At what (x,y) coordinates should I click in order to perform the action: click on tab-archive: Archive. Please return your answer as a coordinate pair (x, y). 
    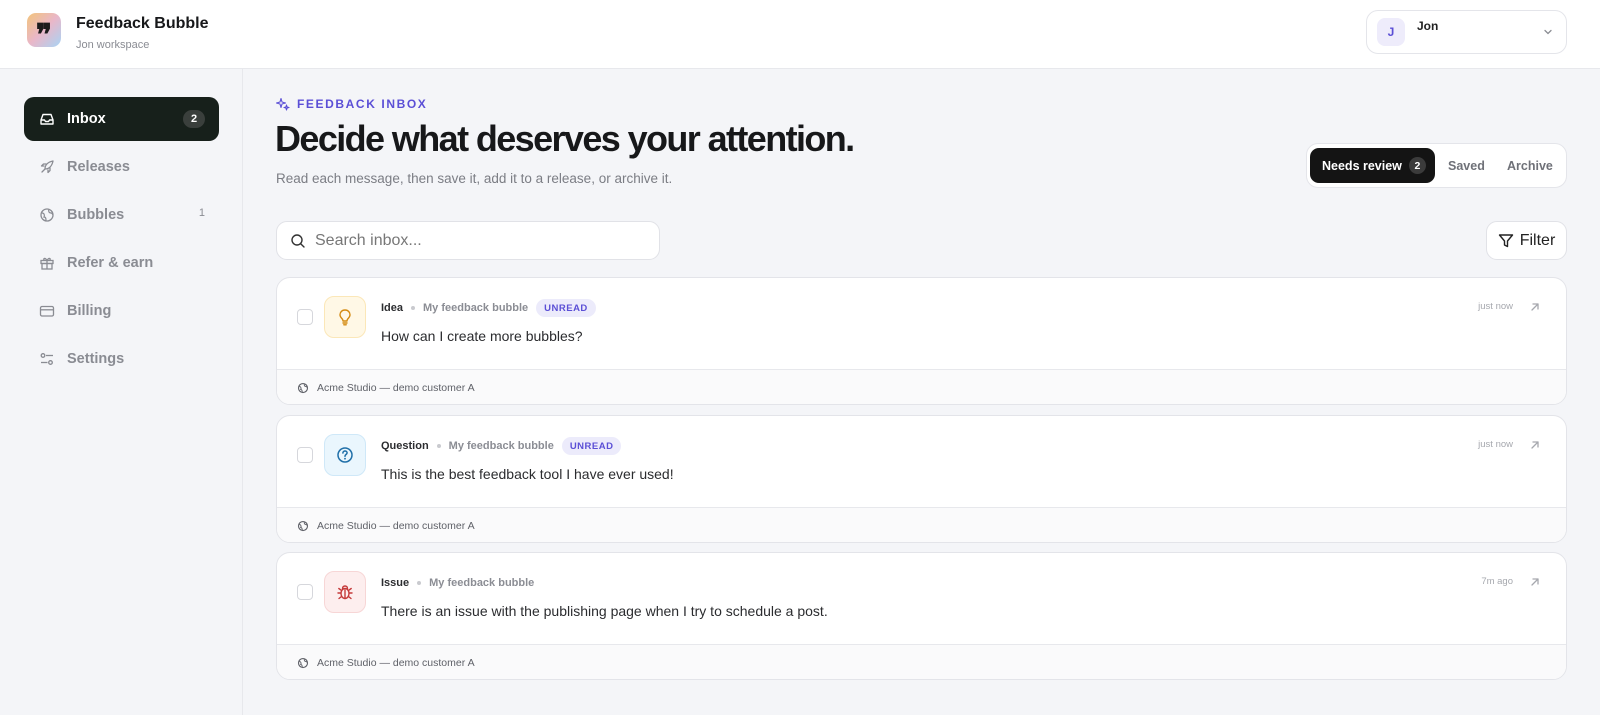
    Looking at the image, I should click on (1530, 165).